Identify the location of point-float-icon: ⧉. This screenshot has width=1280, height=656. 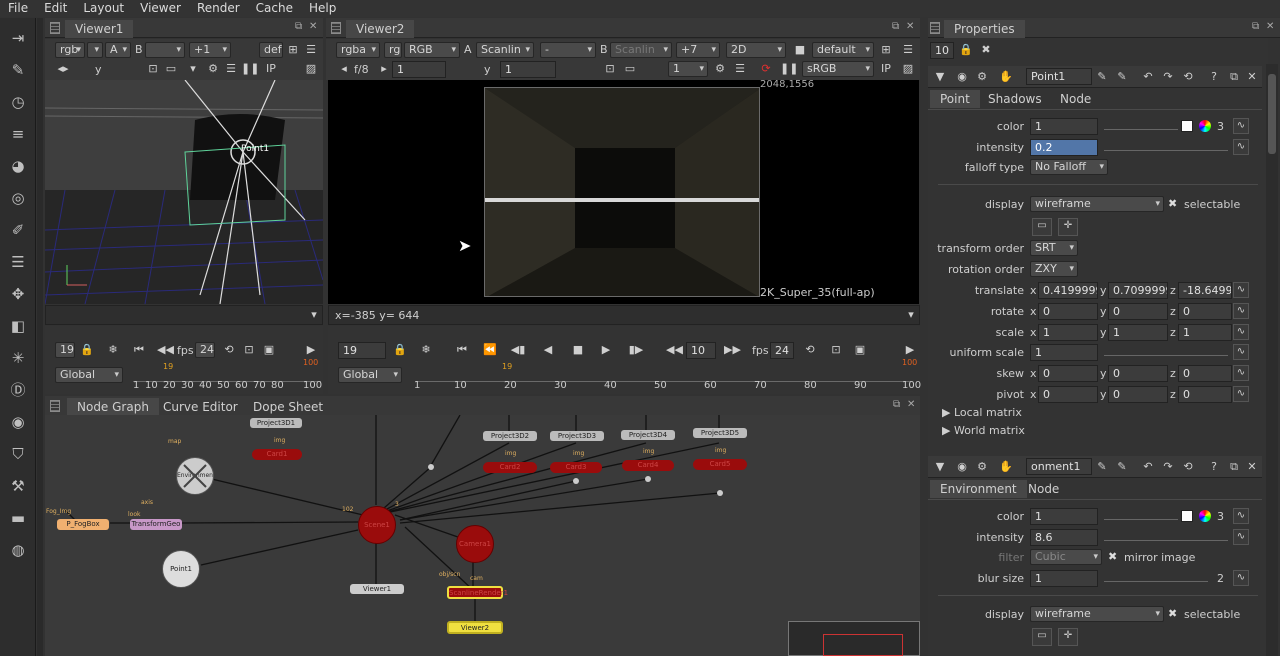
(1234, 77).